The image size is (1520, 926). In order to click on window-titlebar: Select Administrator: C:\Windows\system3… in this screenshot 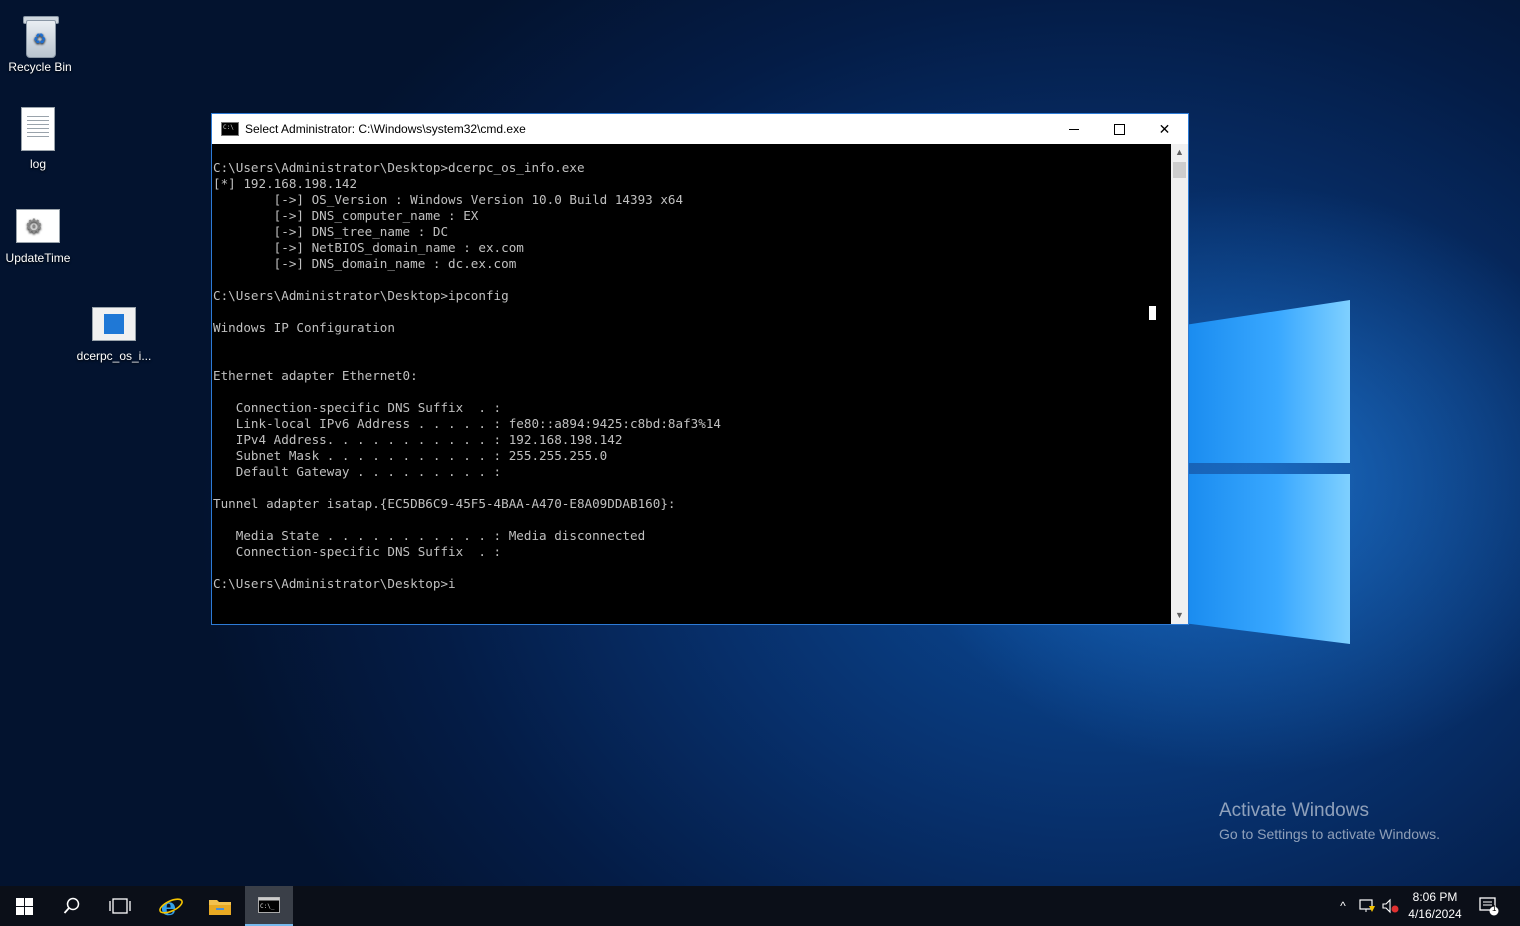, I will do `click(700, 129)`.